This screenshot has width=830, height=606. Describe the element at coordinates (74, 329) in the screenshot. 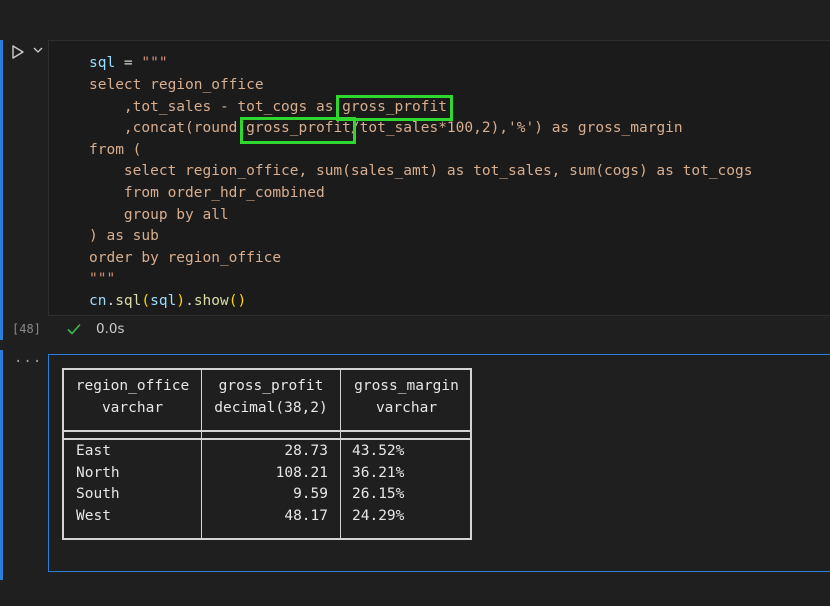

I see `check-icon` at that location.